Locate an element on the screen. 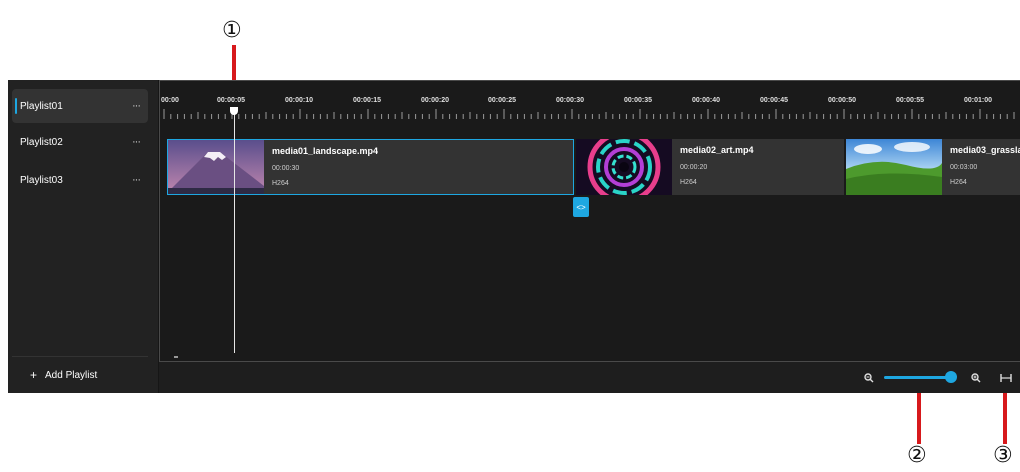  ruler-label: 00:00:55 is located at coordinates (910, 100).